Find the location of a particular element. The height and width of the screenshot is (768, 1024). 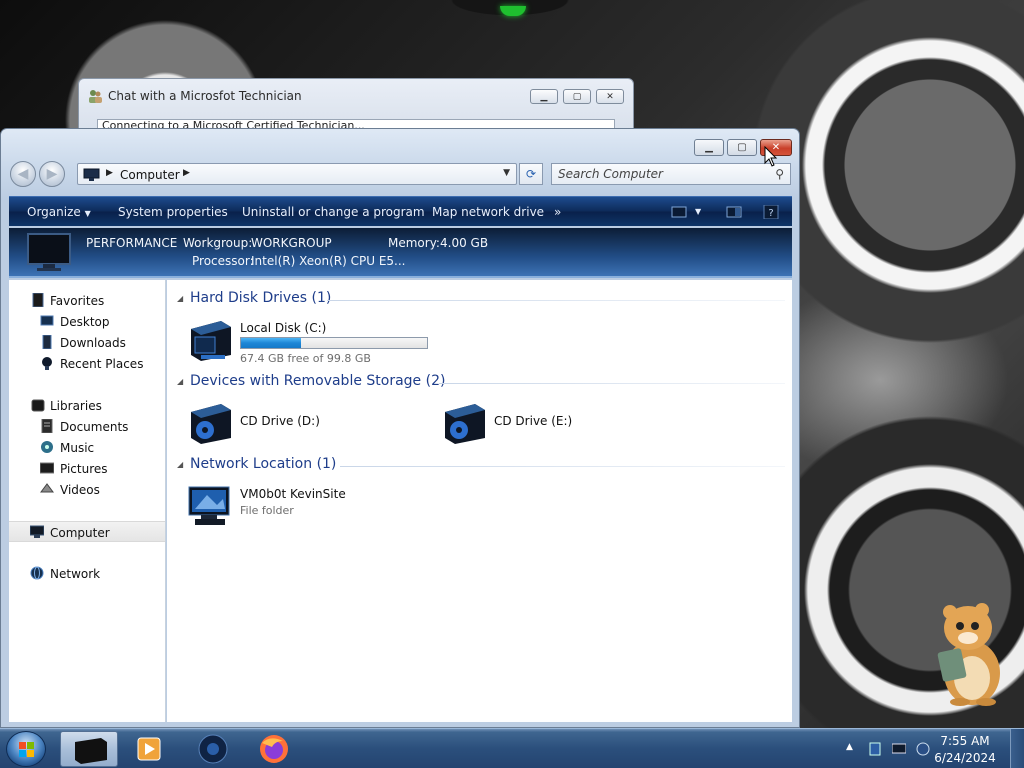

chat-maximize-button: ▢ is located at coordinates (577, 96).